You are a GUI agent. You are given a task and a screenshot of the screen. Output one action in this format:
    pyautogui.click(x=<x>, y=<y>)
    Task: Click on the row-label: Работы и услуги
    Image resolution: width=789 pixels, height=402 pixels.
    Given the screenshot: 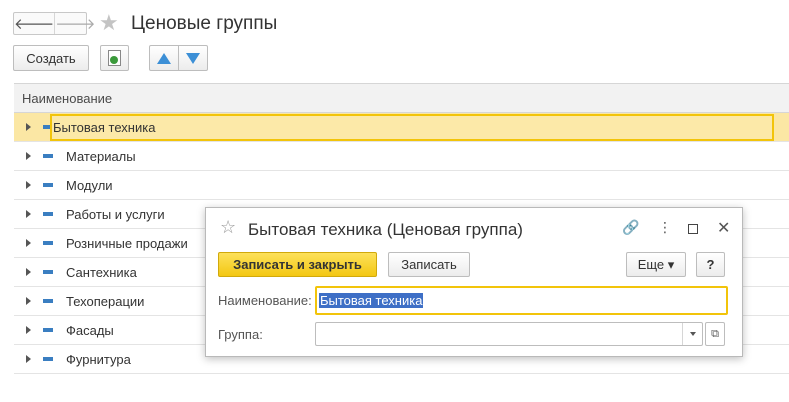 What is the action you would take?
    pyautogui.click(x=115, y=214)
    